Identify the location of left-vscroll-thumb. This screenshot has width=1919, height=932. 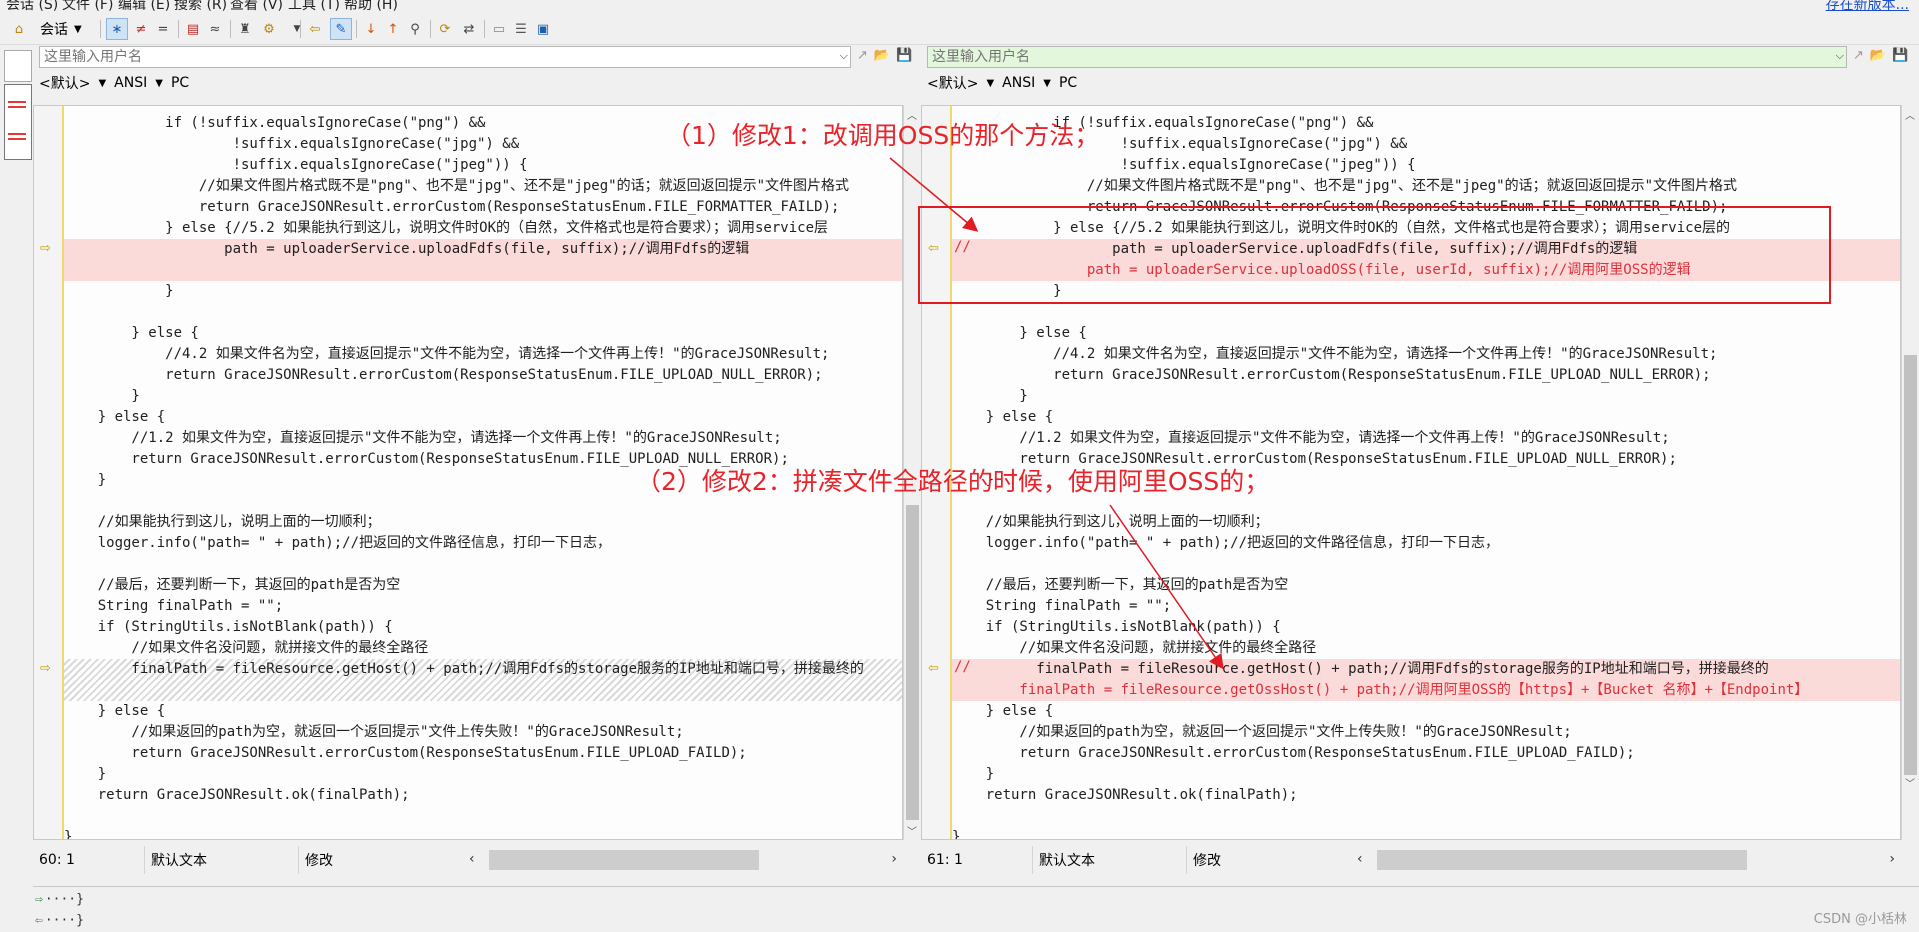
(912, 662).